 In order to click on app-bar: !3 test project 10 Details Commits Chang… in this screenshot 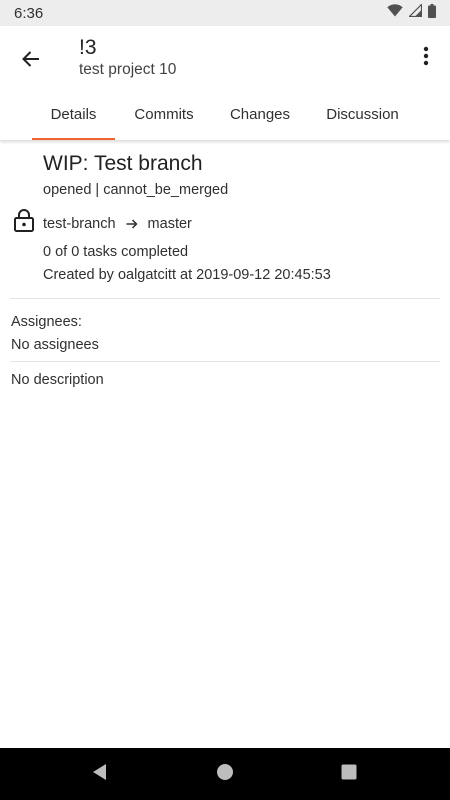, I will do `click(225, 83)`.